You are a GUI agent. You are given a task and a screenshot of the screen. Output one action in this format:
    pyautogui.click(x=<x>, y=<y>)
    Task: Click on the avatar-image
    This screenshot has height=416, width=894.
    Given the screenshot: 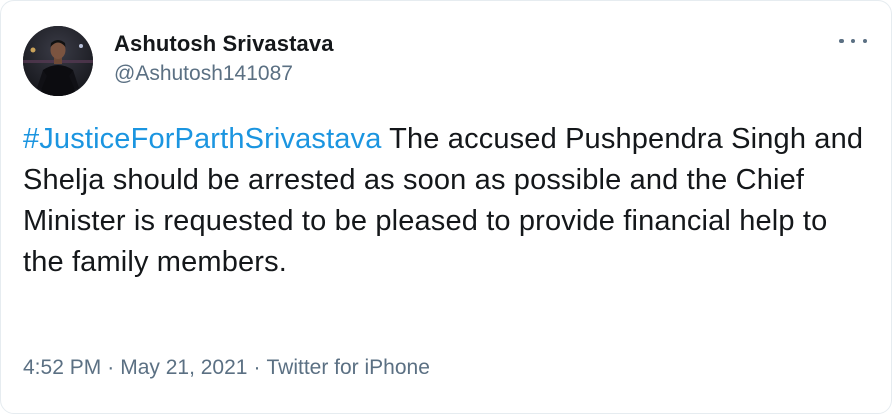 What is the action you would take?
    pyautogui.click(x=58, y=61)
    